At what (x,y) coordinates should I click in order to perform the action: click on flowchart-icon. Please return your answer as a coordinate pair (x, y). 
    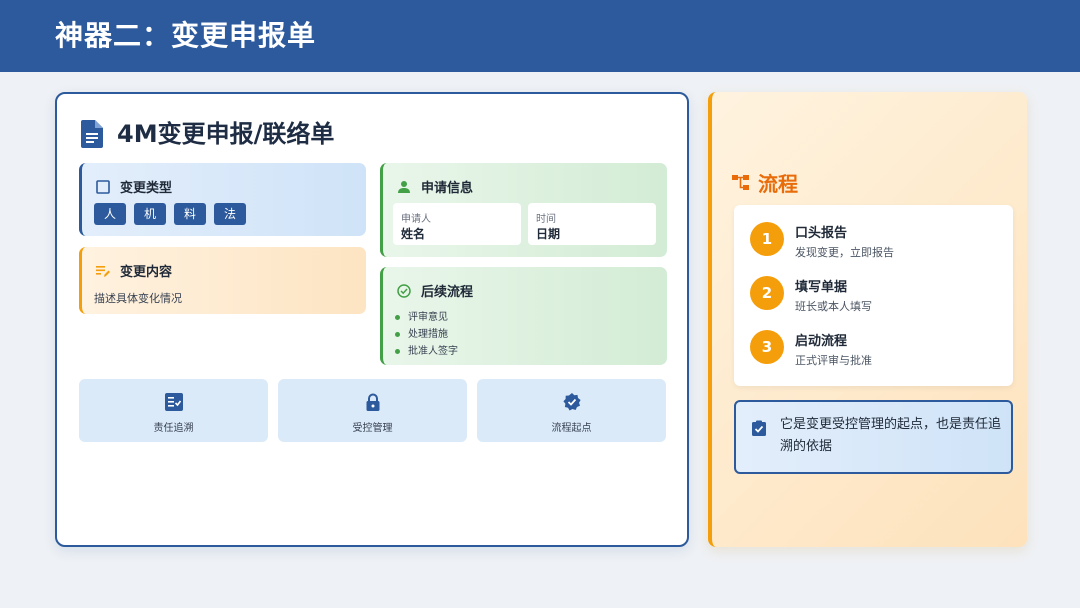
    Looking at the image, I should click on (740, 182).